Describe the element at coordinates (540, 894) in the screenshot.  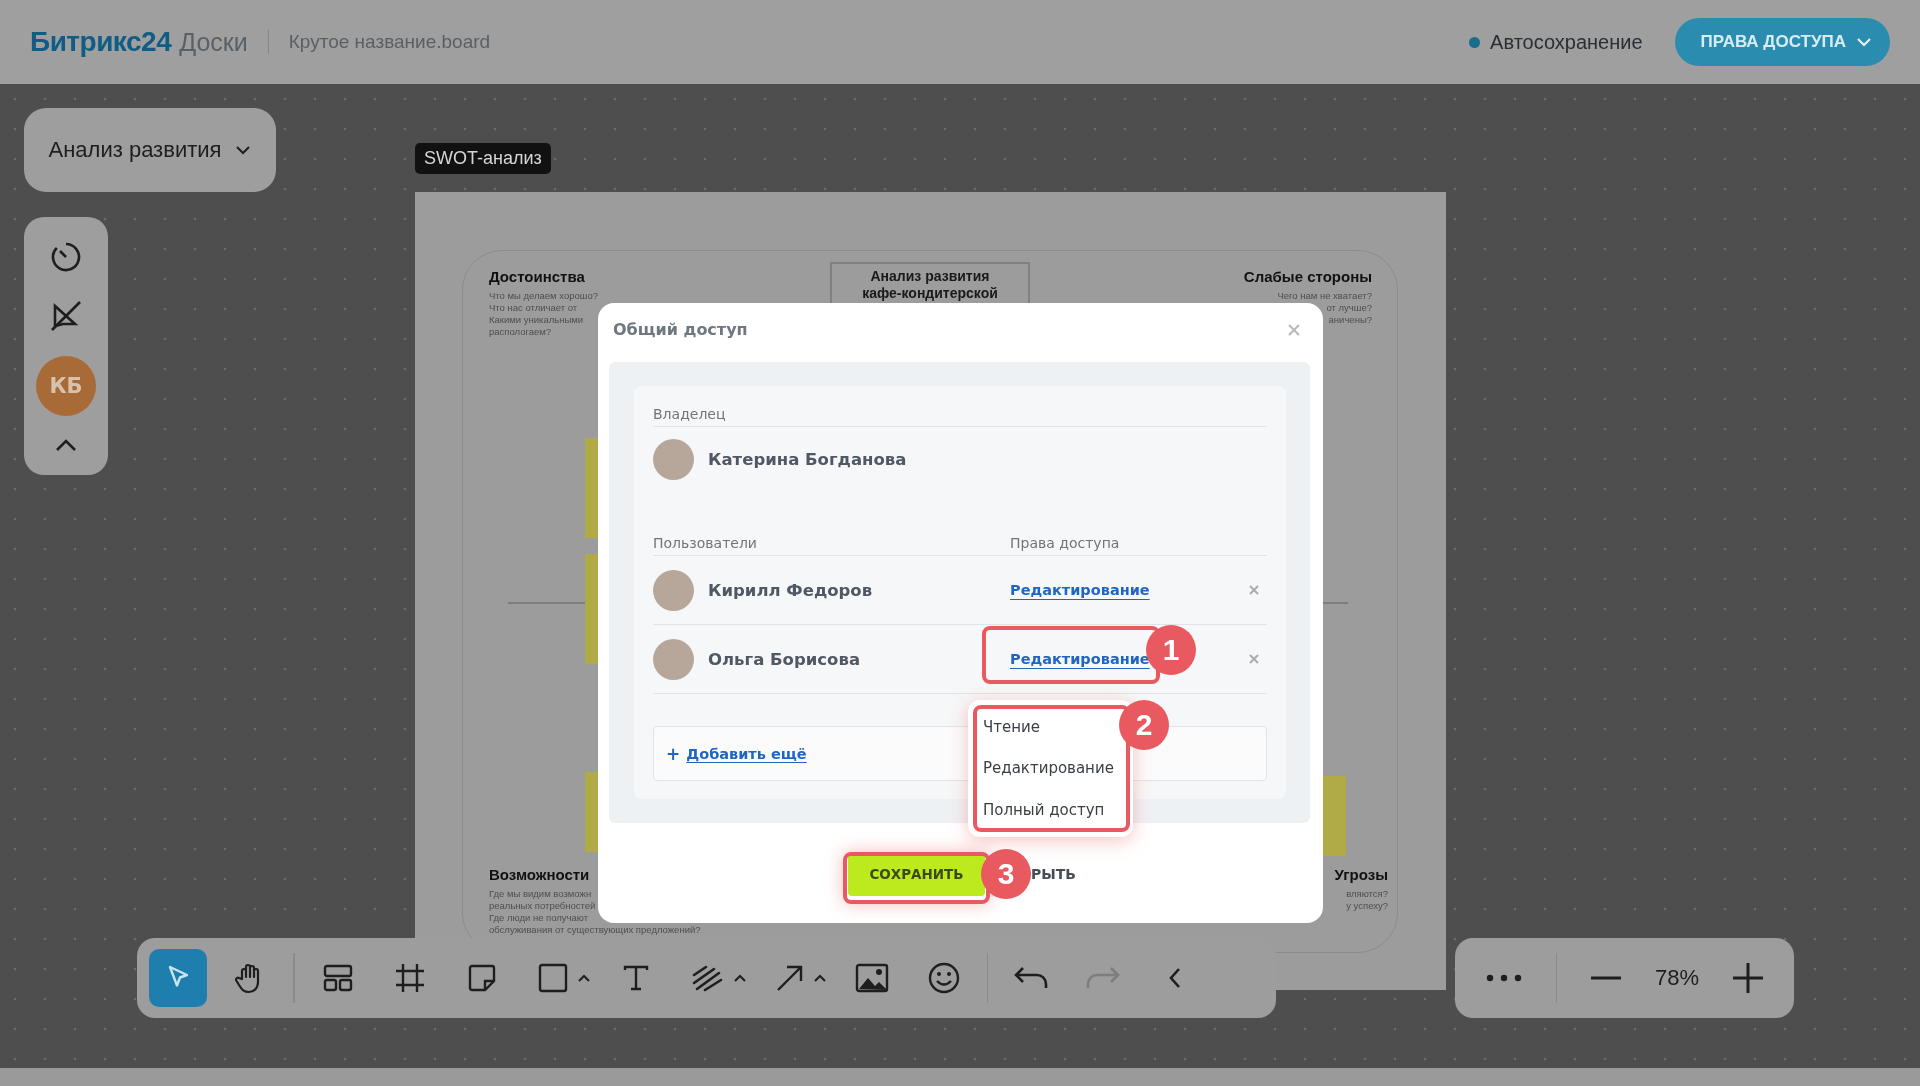
I see `quadrant-question: Где мы видим возможн` at that location.